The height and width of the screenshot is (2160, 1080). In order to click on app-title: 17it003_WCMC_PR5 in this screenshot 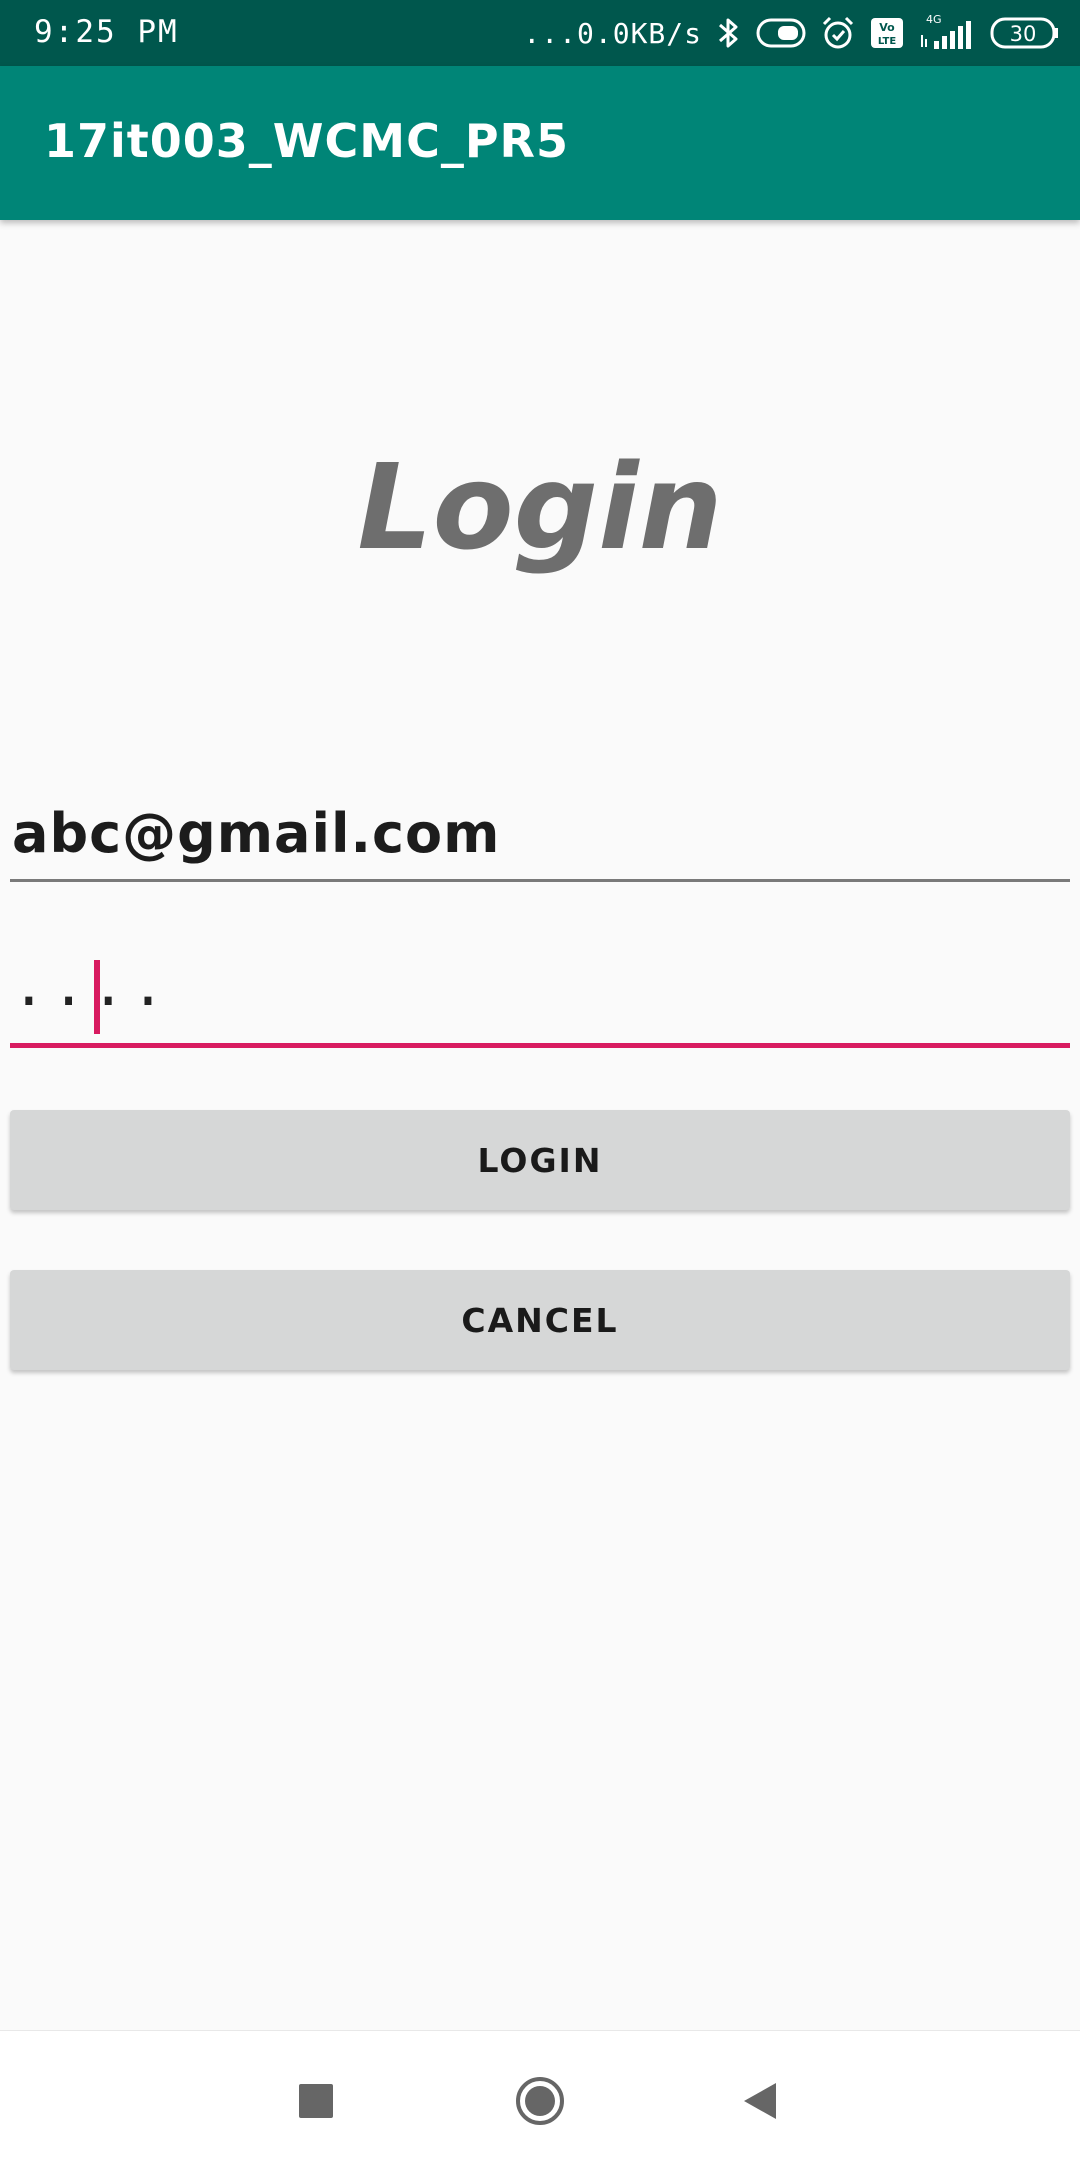, I will do `click(306, 141)`.